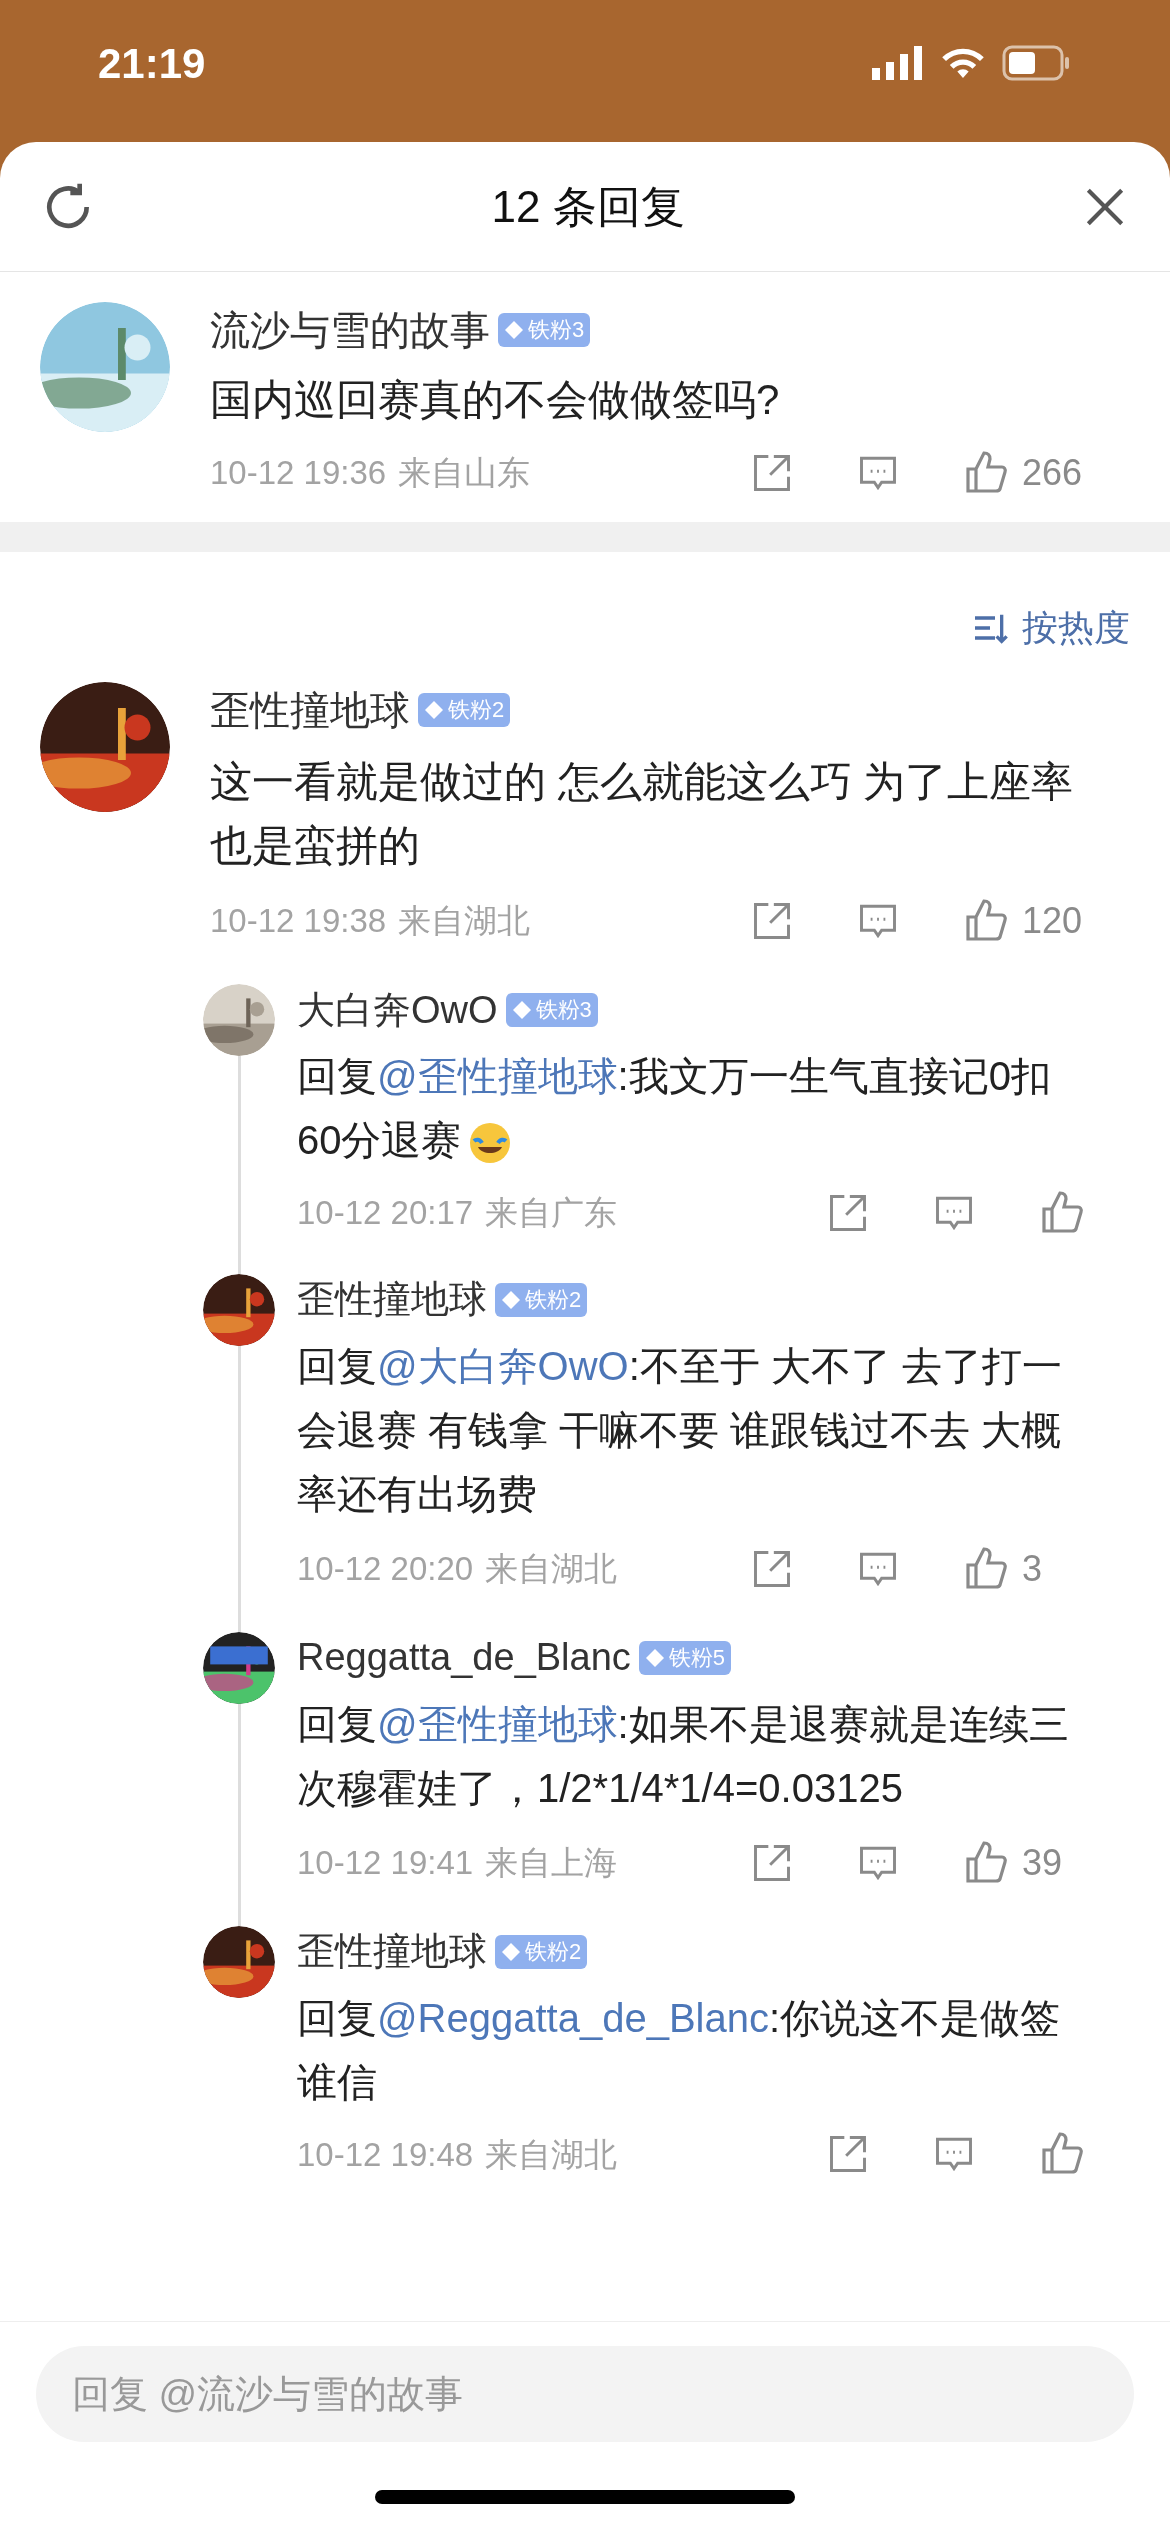 The width and height of the screenshot is (1170, 2532). What do you see at coordinates (679, 2050) in the screenshot?
I see `reply-text: 回复@Reggatta_de_Blanc:你说这不是做签谁信` at bounding box center [679, 2050].